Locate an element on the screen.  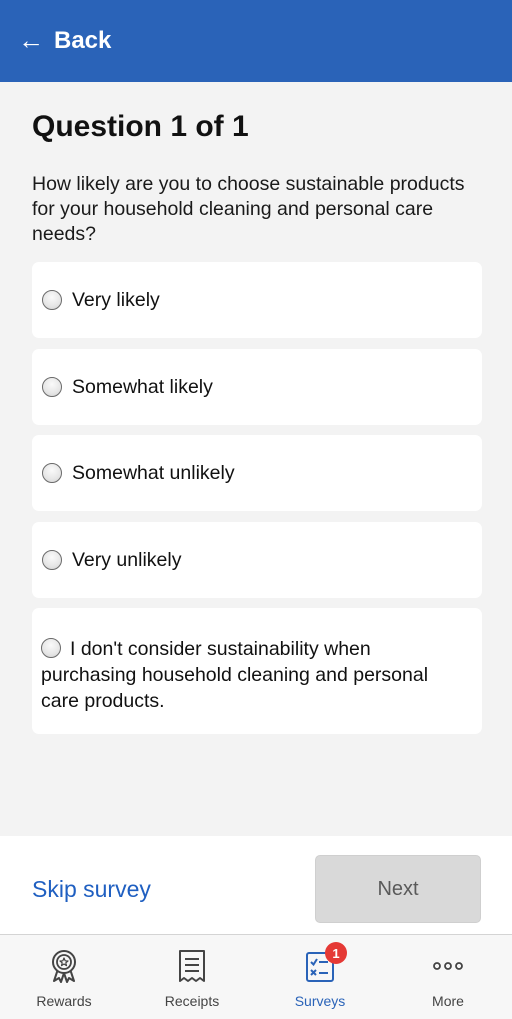
notification-badge: 1 is located at coordinates (336, 953).